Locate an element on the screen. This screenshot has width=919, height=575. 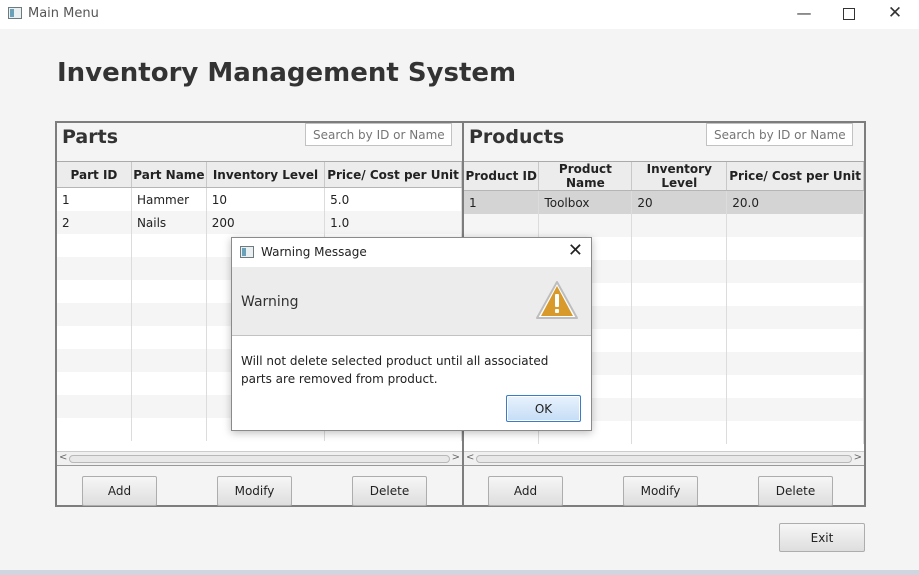
page-title: Inventory Management System is located at coordinates (287, 73).